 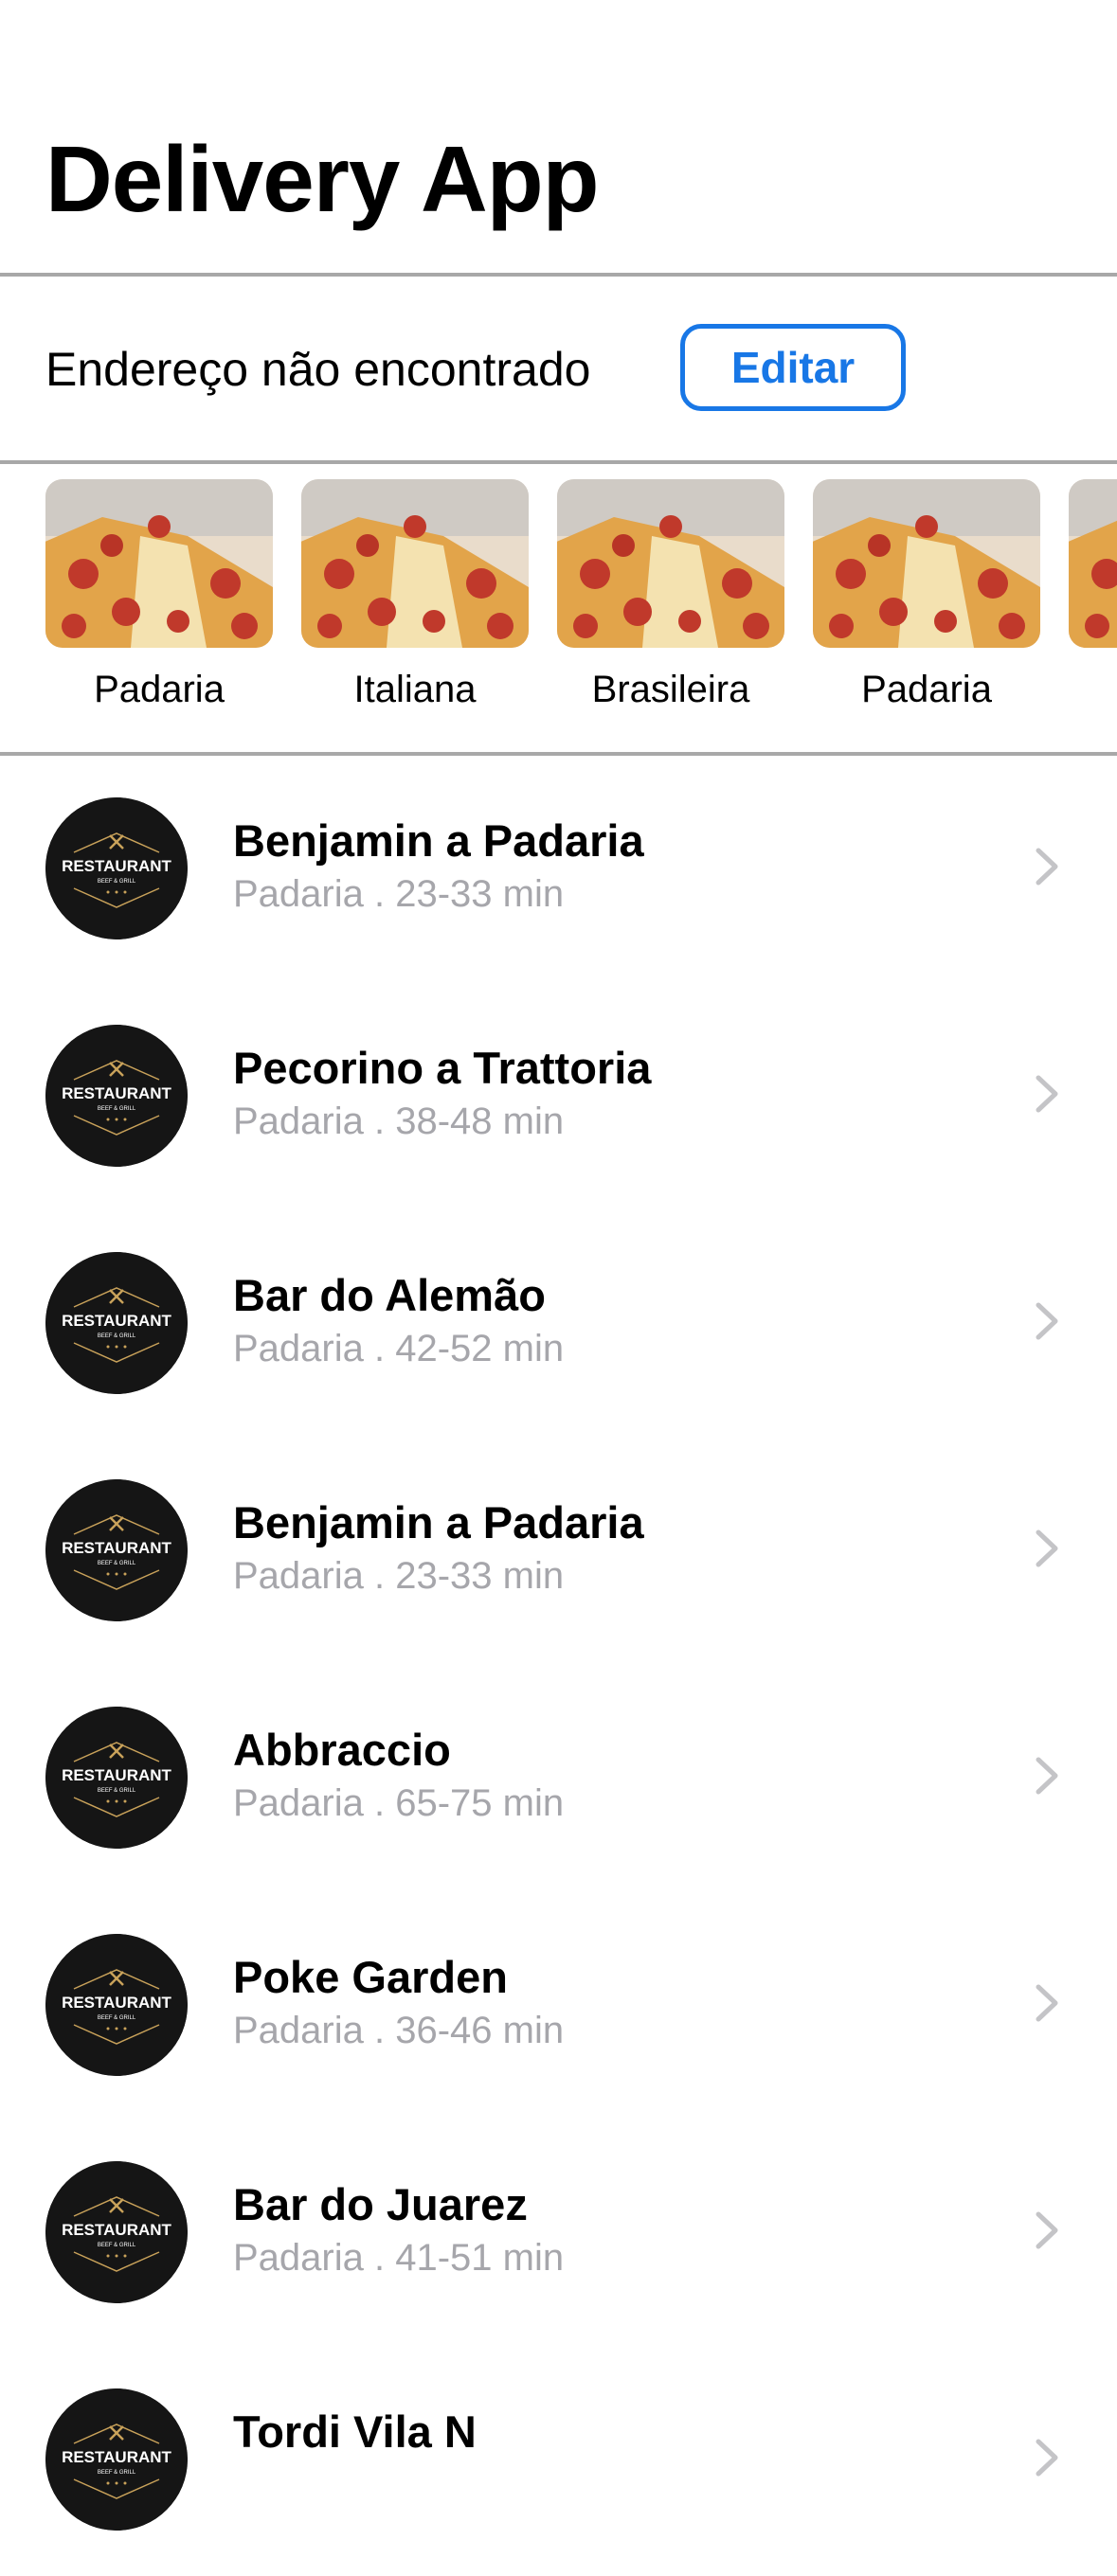 I want to click on category-item: Brasileira, so click(x=670, y=595).